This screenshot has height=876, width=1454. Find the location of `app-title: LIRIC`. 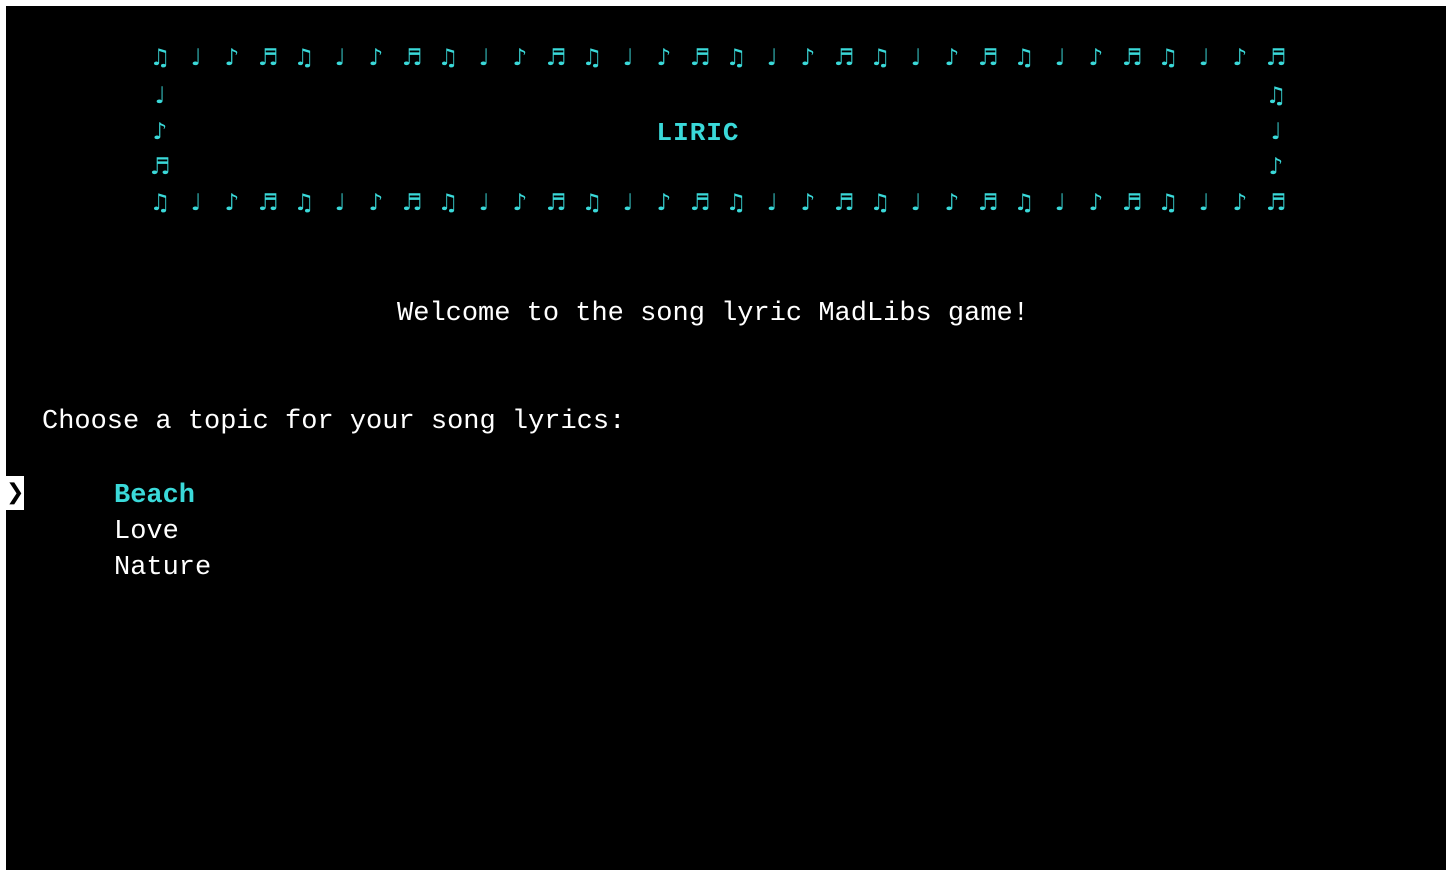

app-title: LIRIC is located at coordinates (698, 133).